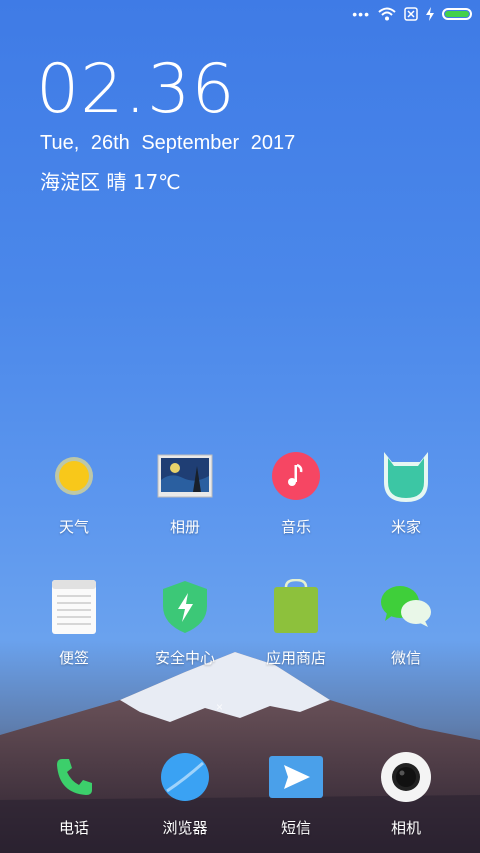 The width and height of the screenshot is (480, 853). I want to click on wechat-icon, so click(406, 607).